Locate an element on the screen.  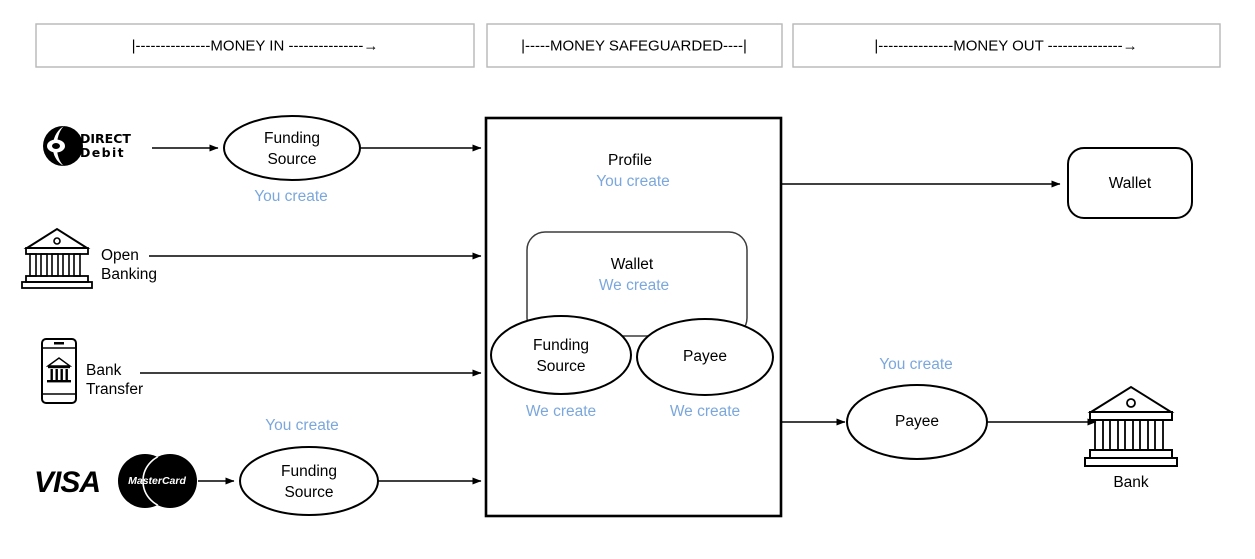
visa-logo: VISA is located at coordinates (67, 482).